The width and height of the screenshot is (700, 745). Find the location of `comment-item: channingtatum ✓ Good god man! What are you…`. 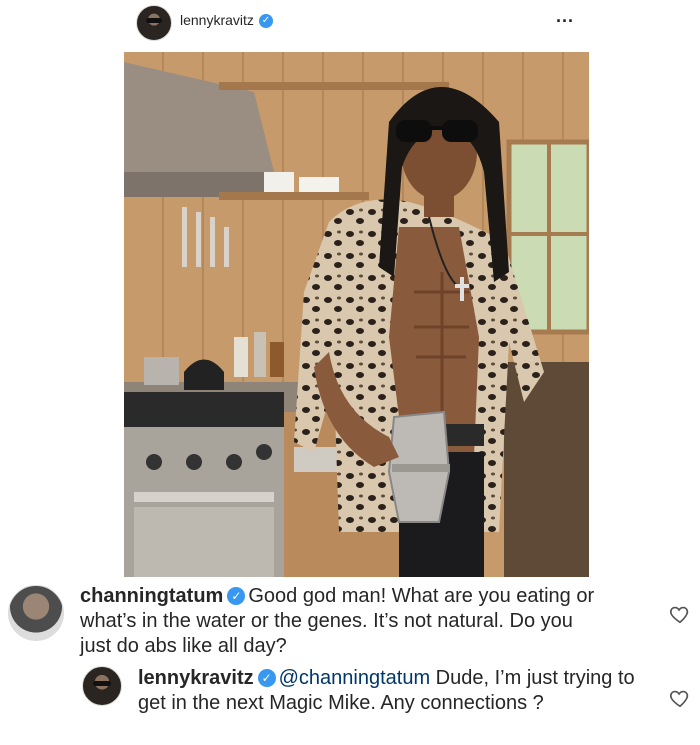

comment-item: channingtatum ✓ Good god man! What are you… is located at coordinates (350, 620).